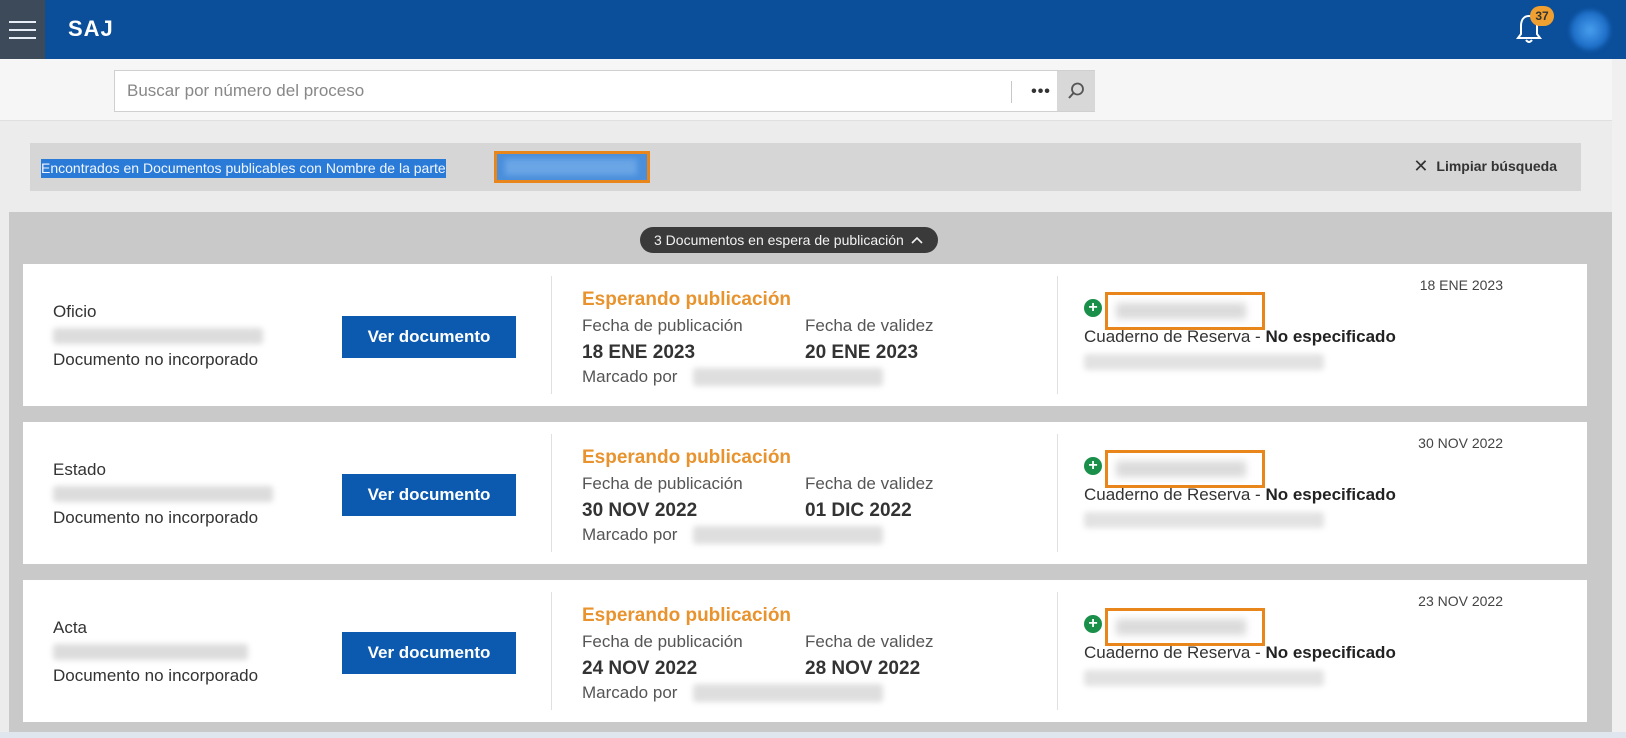 The height and width of the screenshot is (738, 1626). What do you see at coordinates (862, 352) in the screenshot?
I see `validity-date-value: 20 ENE 2023` at bounding box center [862, 352].